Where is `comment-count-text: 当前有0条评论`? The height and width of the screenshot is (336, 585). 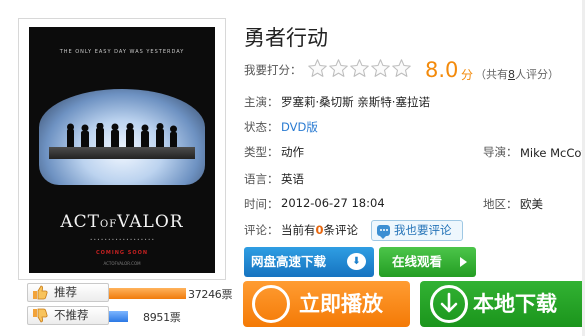 comment-count-text: 当前有0条评论 is located at coordinates (320, 230).